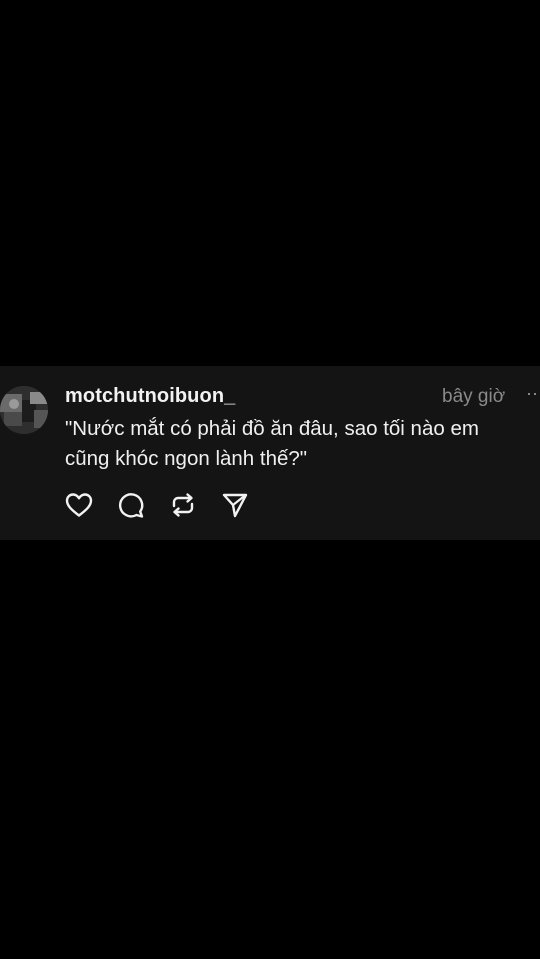  I want to click on heart-icon, so click(79, 505).